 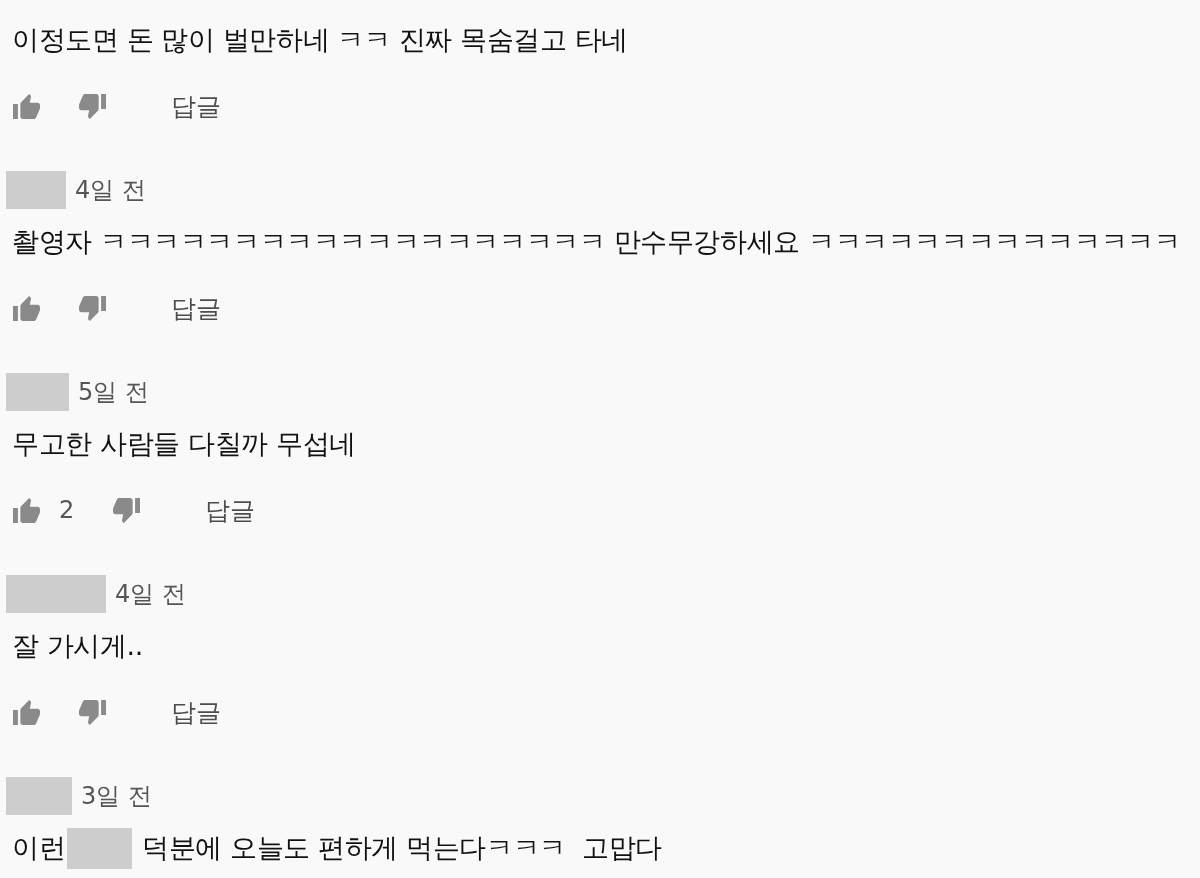 I want to click on comment-text: 촬영자 ㅋㅋㅋㅋㅋㅋㅋㅋㅋㅋㅋㅋㅋㅋㅋㅋㅋㅋㅋ 만수무강하세요 ㅋㅋㅋㅋㅋㅋㅋㅋㅋㅋㅋㅋㅋㅋ, so click(x=596, y=242).